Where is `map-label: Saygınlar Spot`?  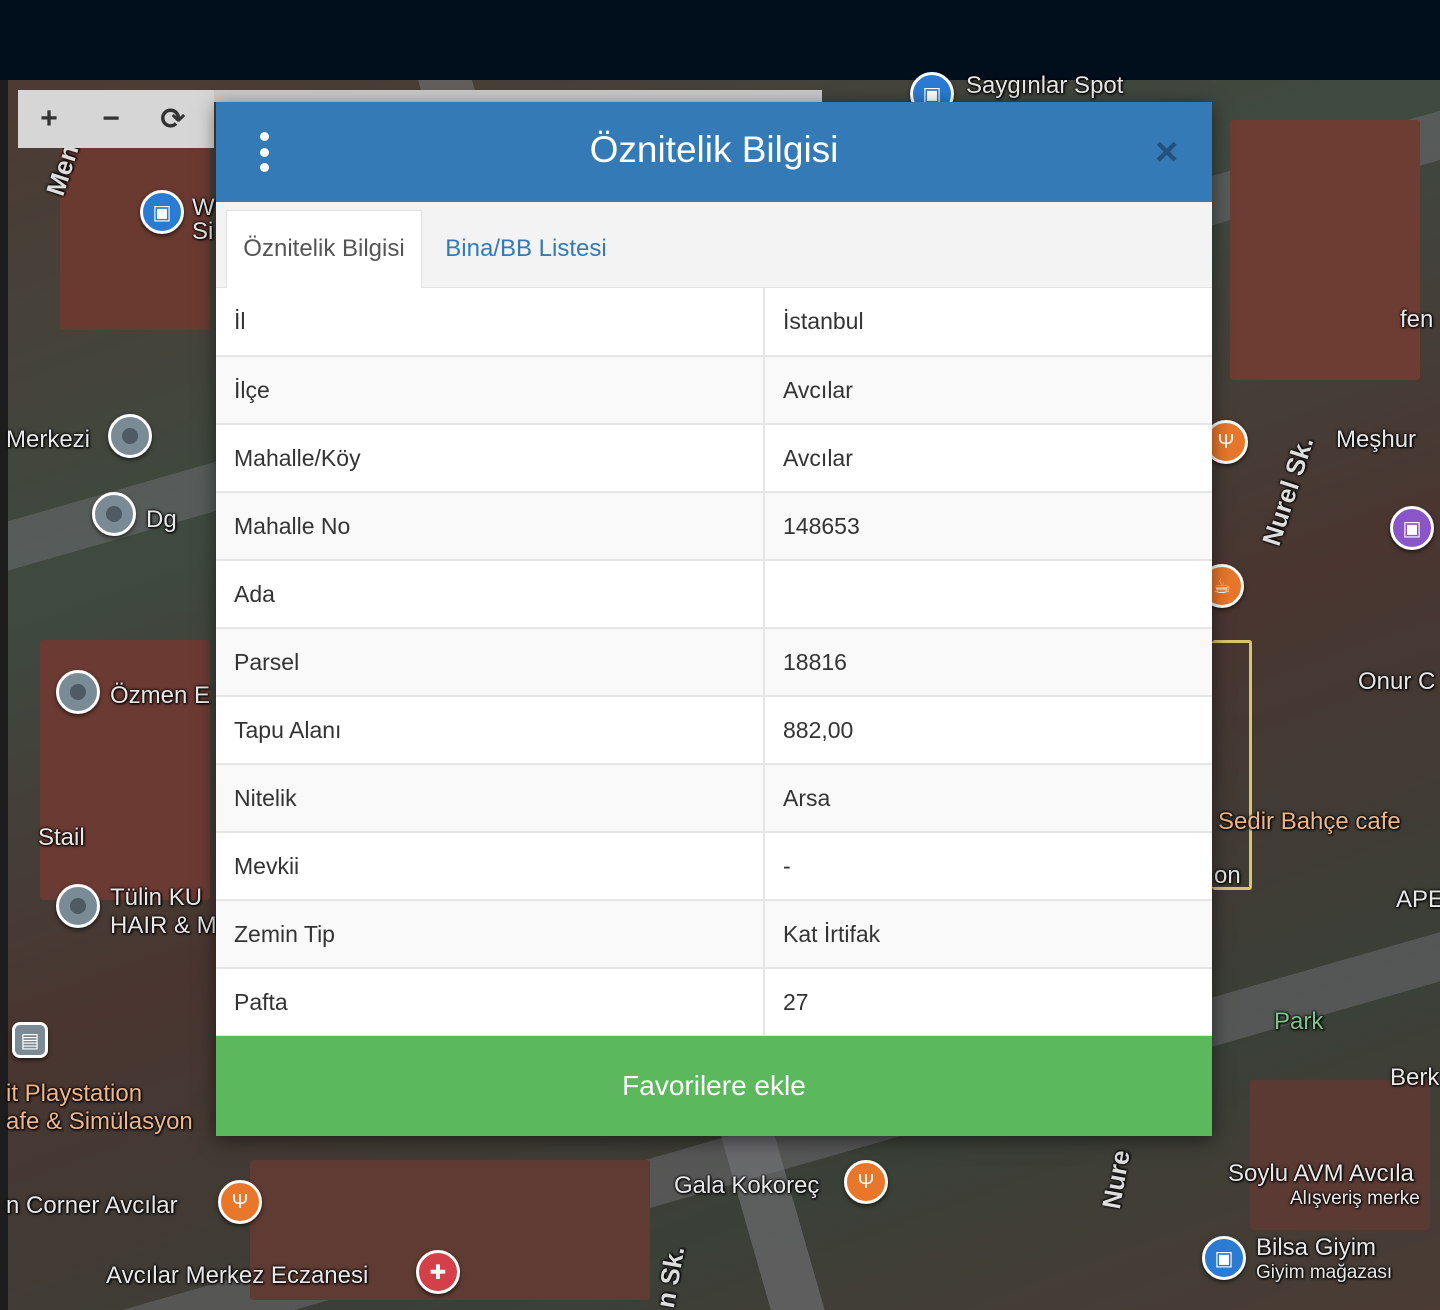
map-label: Saygınlar Spot is located at coordinates (1045, 85).